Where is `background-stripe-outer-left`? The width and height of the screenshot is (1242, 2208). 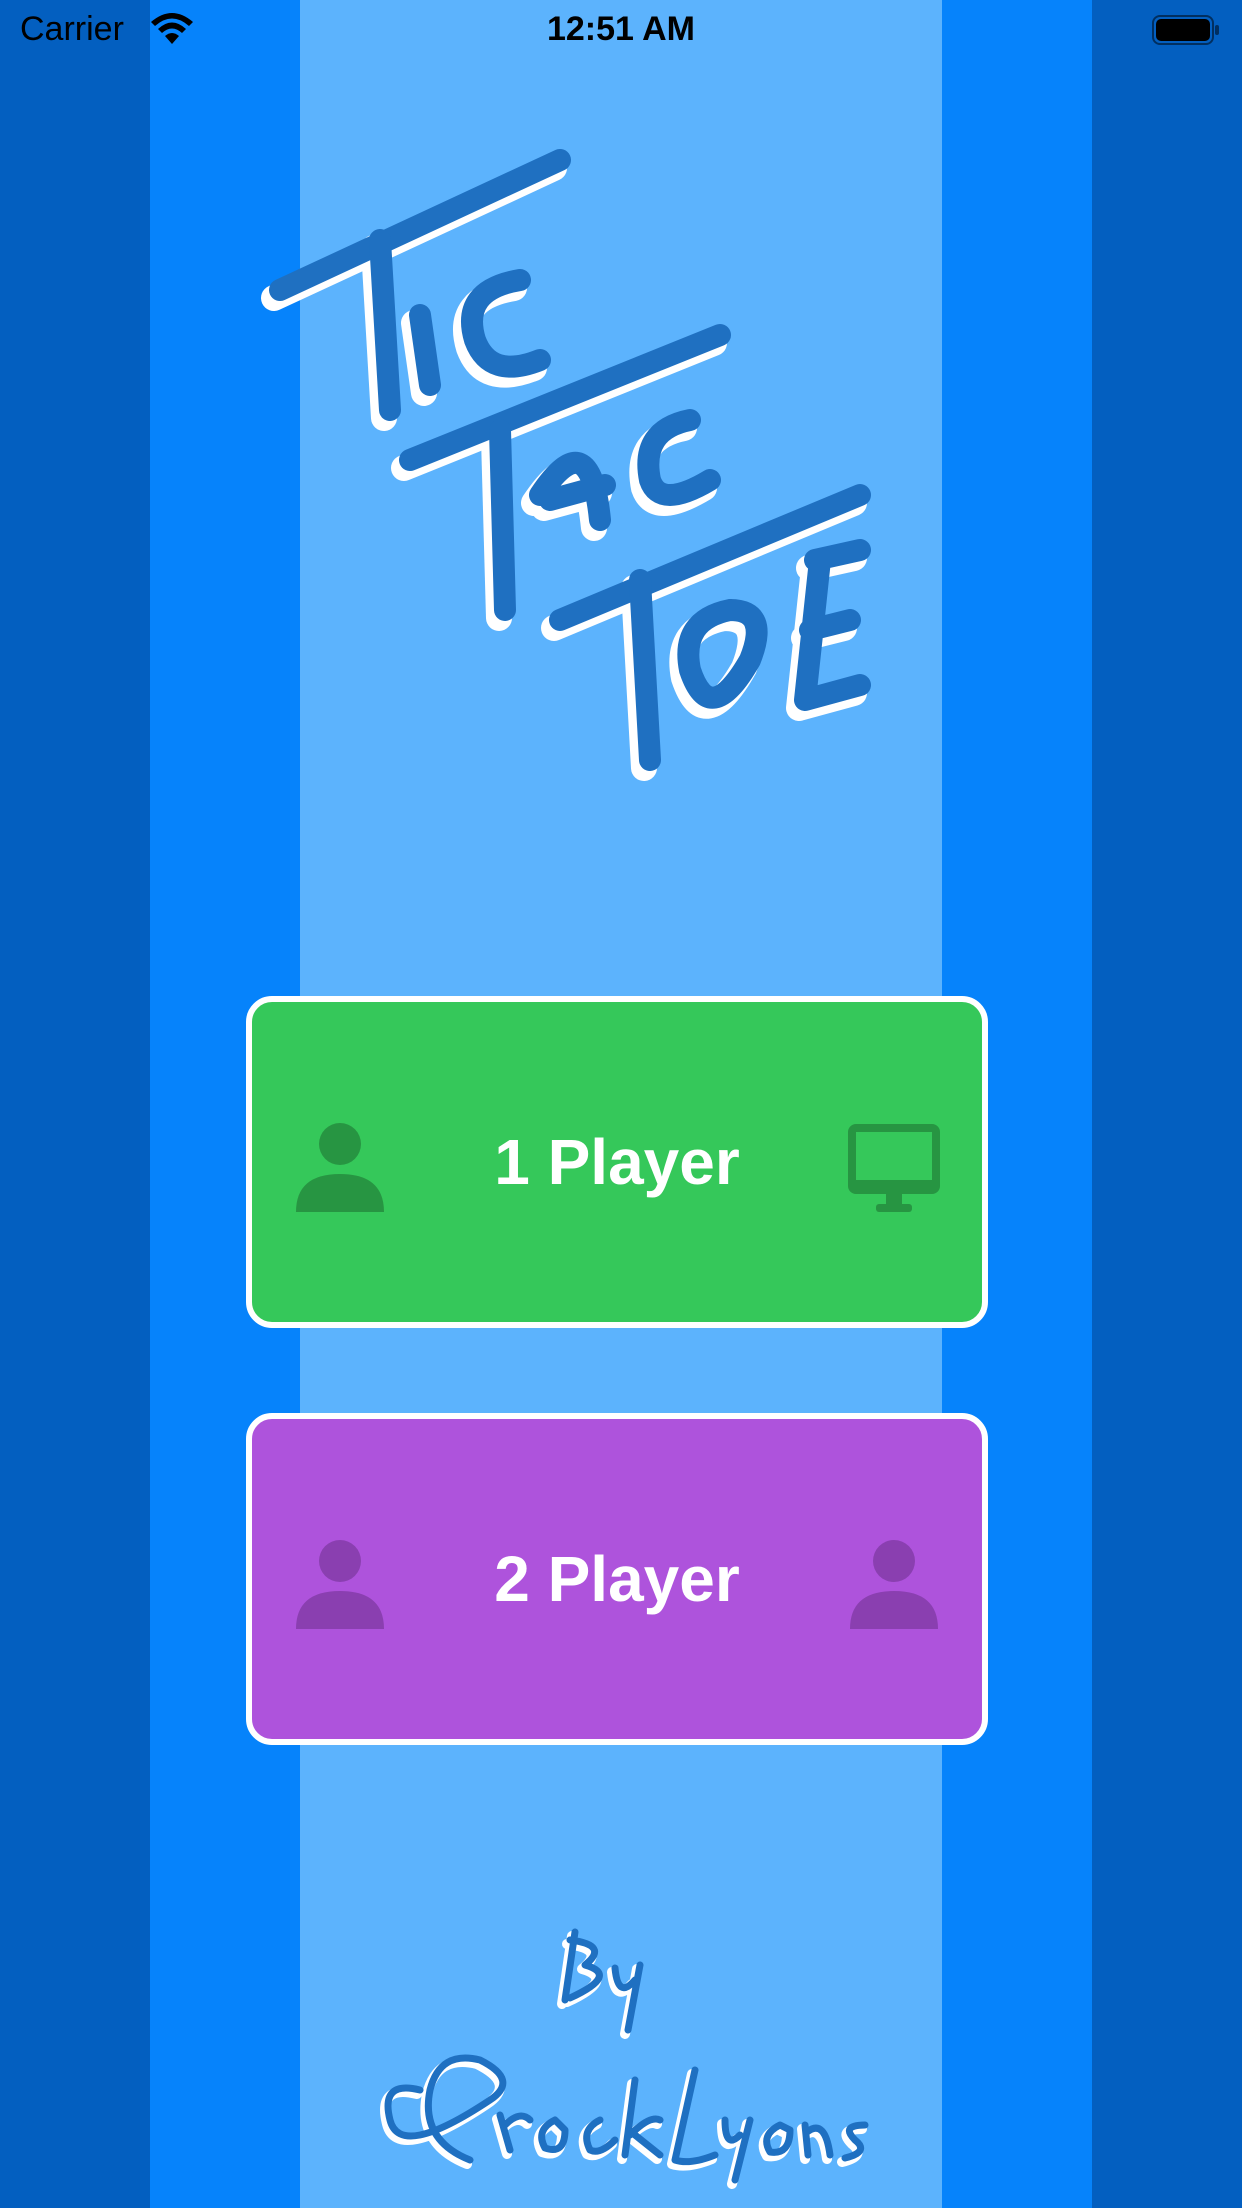
background-stripe-outer-left is located at coordinates (75, 1104).